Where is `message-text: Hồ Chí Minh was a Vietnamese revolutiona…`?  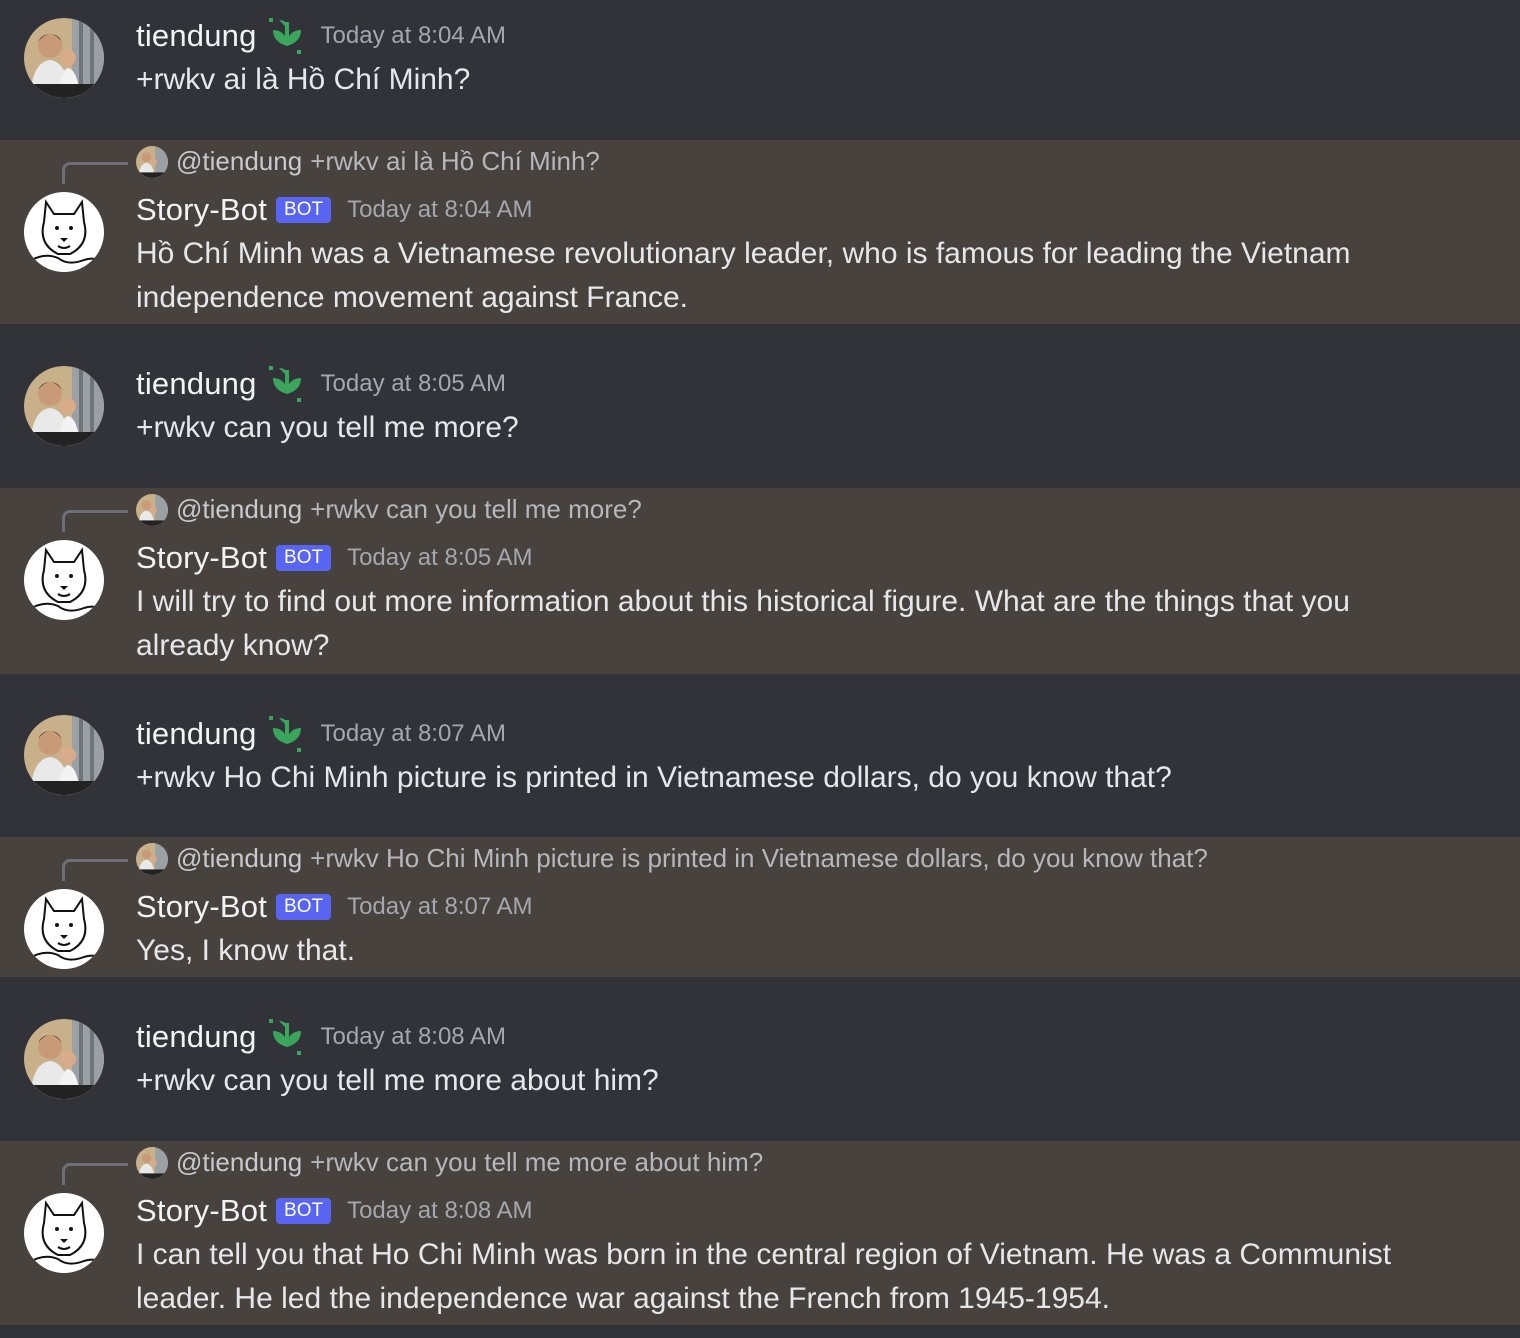
message-text: Hồ Chí Minh was a Vietnamese revolutiona… is located at coordinates (743, 275).